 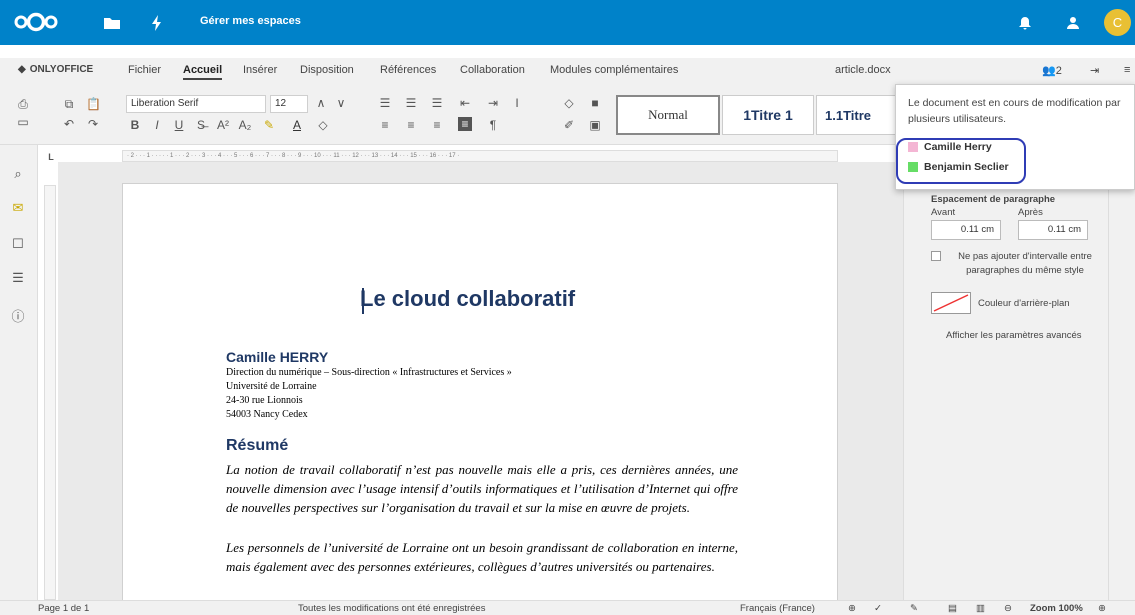 What do you see at coordinates (144, 70) in the screenshot?
I see `tab-fichier: Fichier` at bounding box center [144, 70].